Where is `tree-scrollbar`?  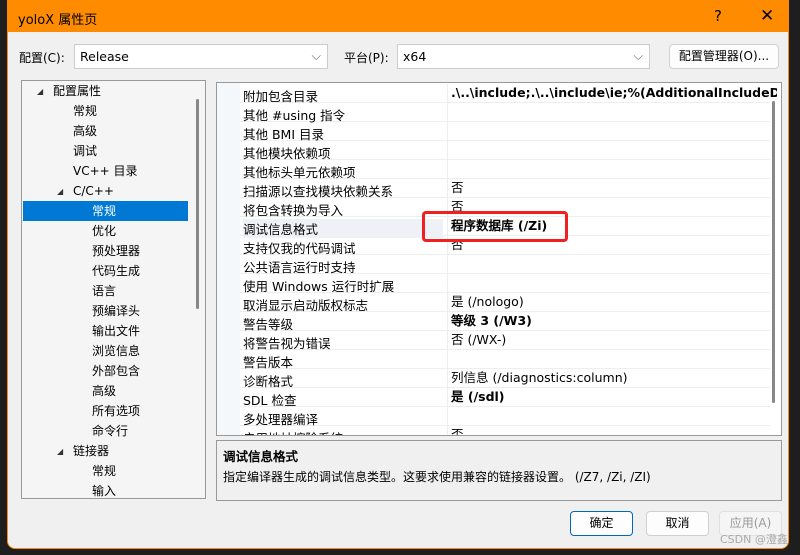 tree-scrollbar is located at coordinates (197, 204).